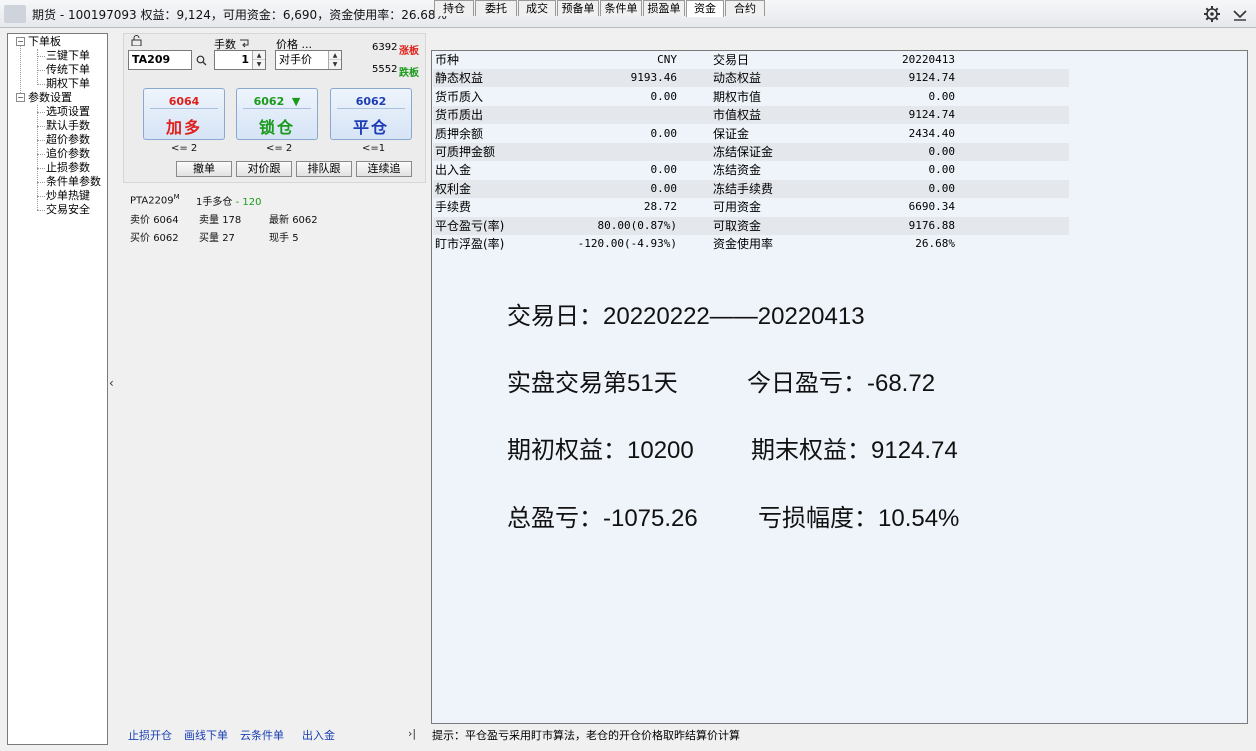  Describe the element at coordinates (137, 40) in the screenshot. I see `lock-icon` at that location.